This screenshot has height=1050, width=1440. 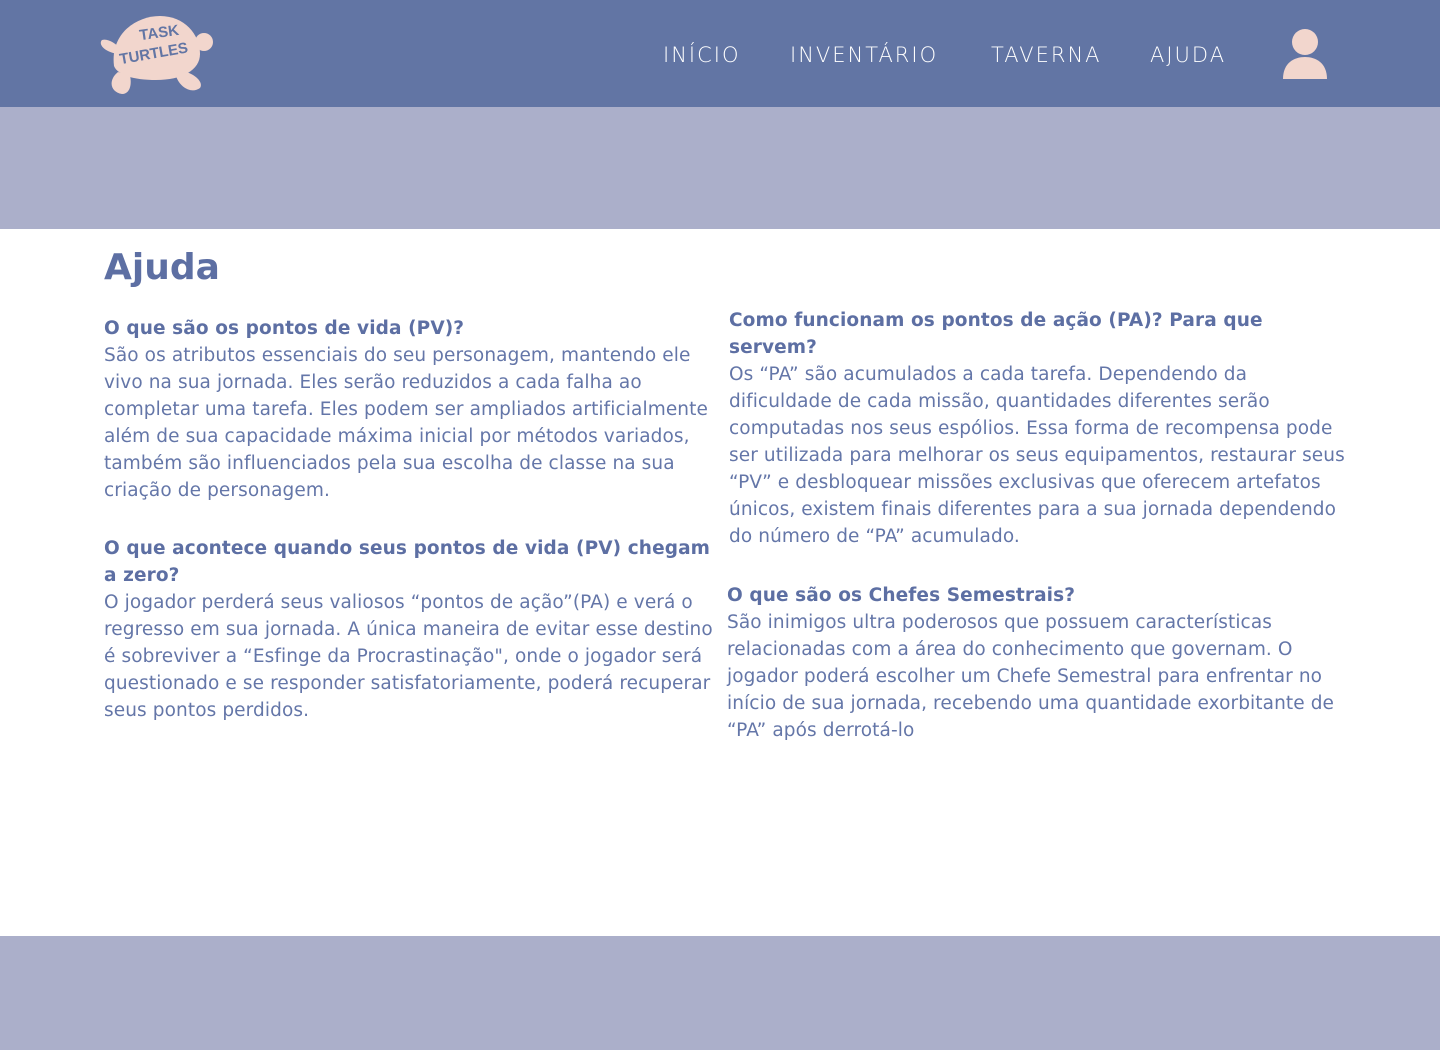 I want to click on user-icon, so click(x=1305, y=53).